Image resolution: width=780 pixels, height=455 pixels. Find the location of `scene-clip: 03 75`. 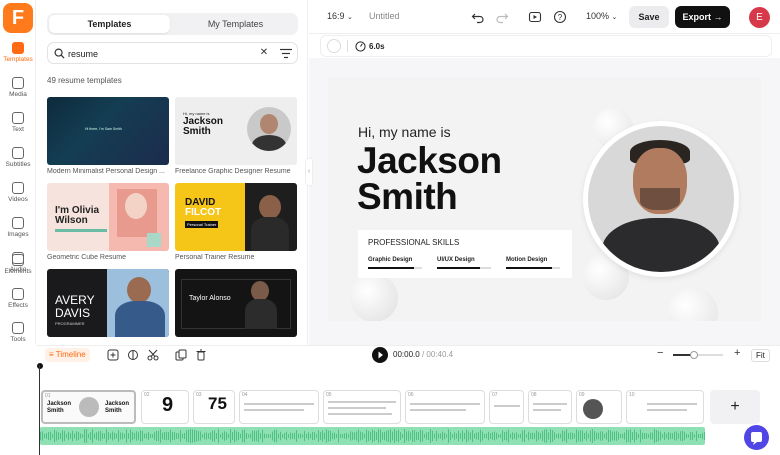

scene-clip: 03 75 is located at coordinates (214, 407).